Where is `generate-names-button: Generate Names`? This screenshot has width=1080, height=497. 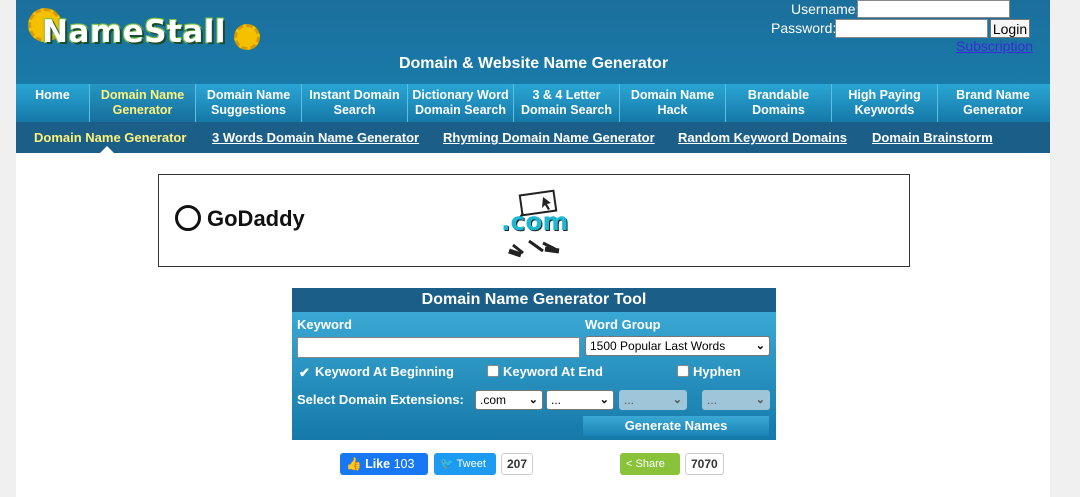
generate-names-button: Generate Names is located at coordinates (676, 426).